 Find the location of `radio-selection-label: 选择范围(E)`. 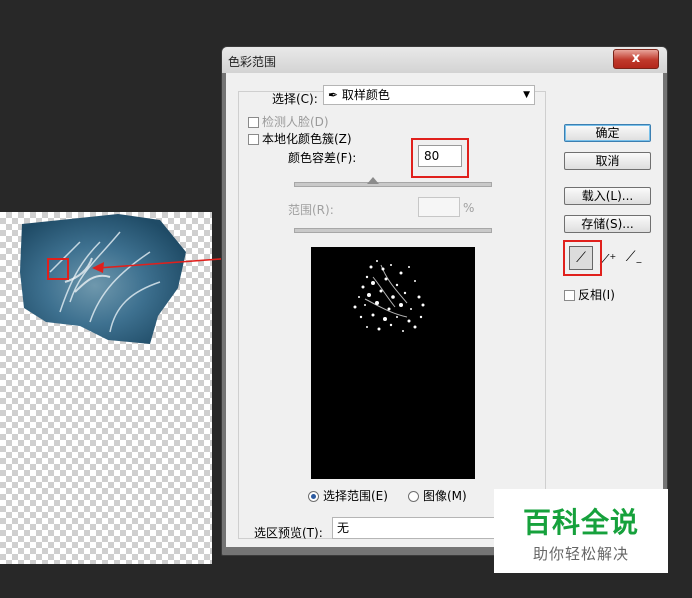

radio-selection-label: 选择范围(E) is located at coordinates (355, 496).